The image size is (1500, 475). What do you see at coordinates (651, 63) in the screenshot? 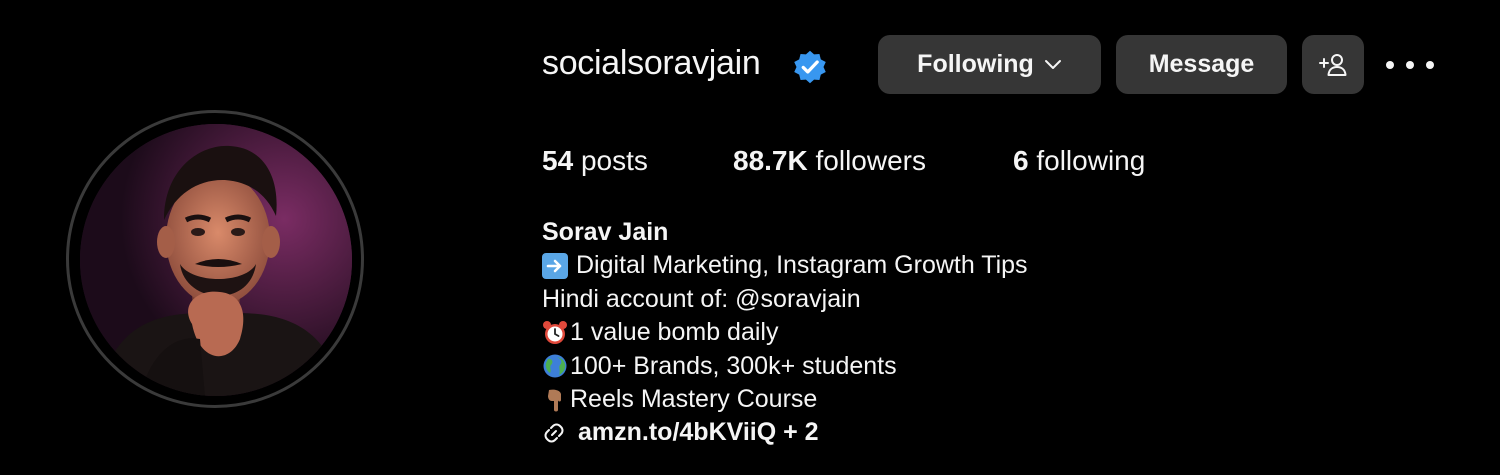
I see `username: socialsoravjain` at bounding box center [651, 63].